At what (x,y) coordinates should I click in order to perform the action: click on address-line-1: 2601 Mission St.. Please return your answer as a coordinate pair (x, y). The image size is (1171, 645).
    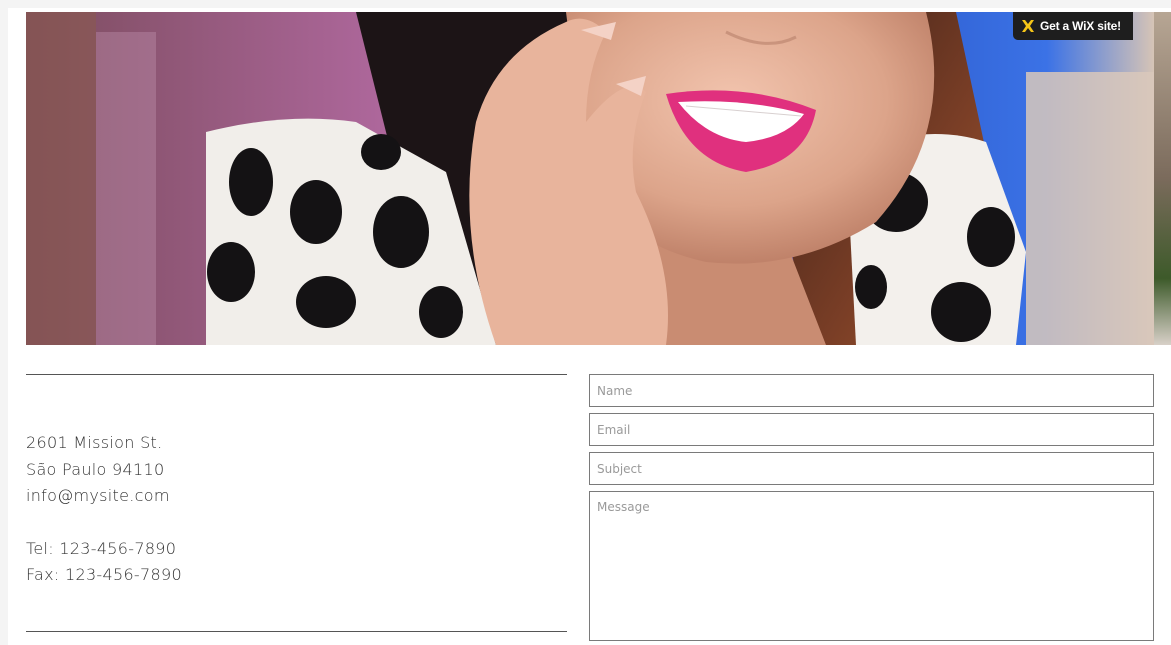
    Looking at the image, I should click on (94, 442).